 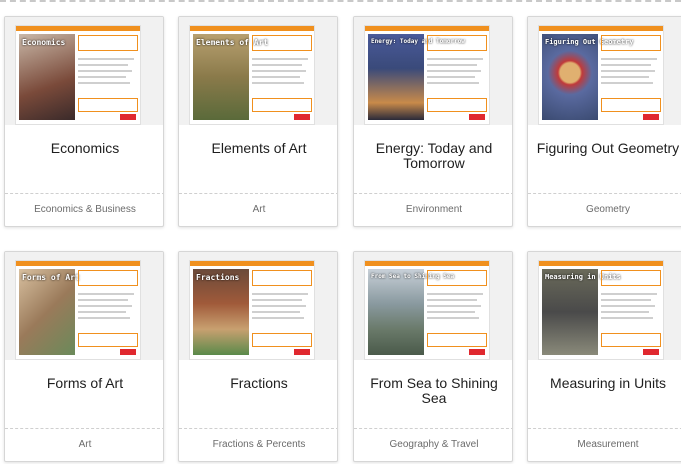 What do you see at coordinates (84, 148) in the screenshot?
I see `book-title: Economics` at bounding box center [84, 148].